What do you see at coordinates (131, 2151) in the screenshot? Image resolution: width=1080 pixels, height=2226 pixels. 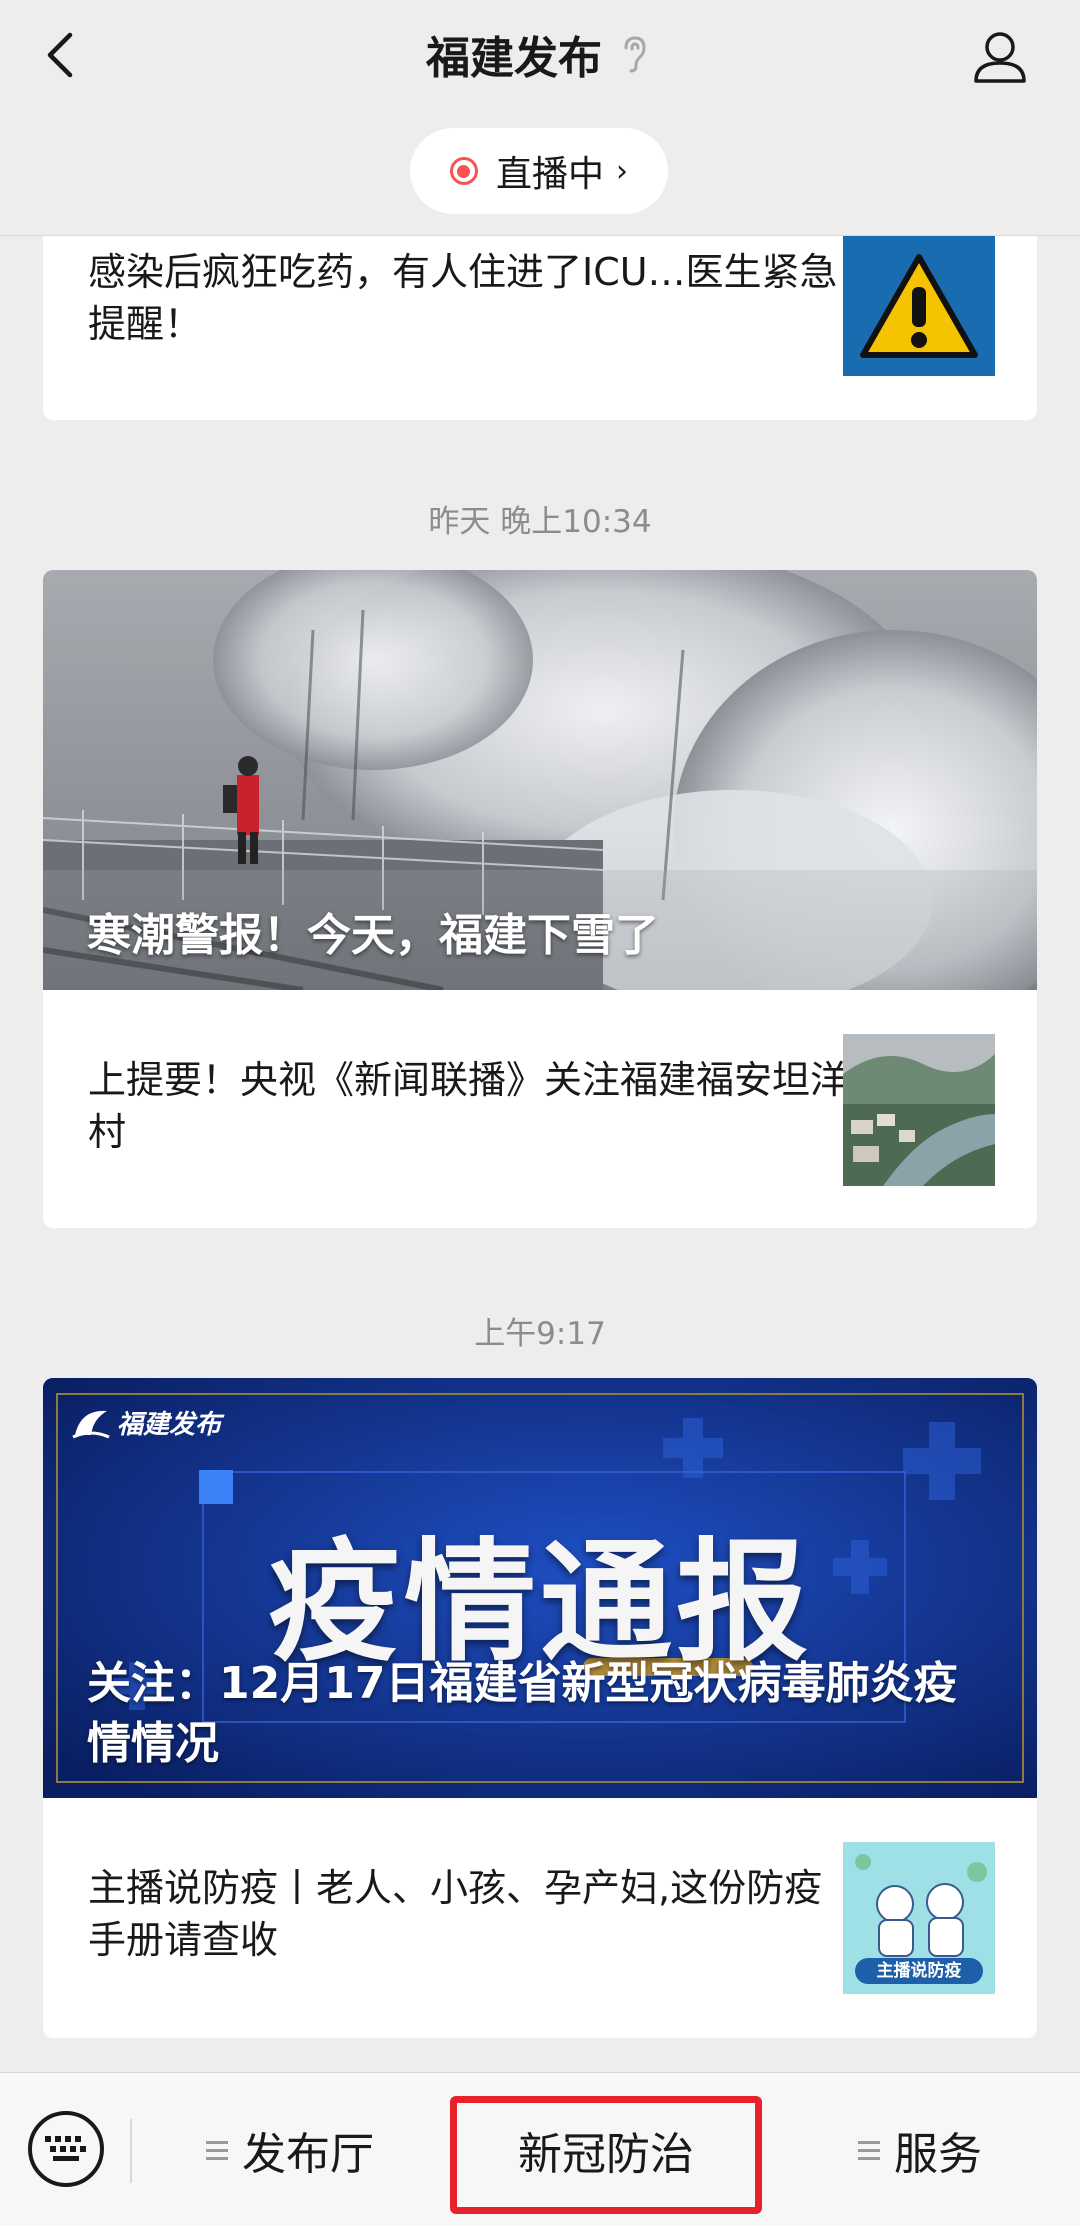 I see `menu-divider` at bounding box center [131, 2151].